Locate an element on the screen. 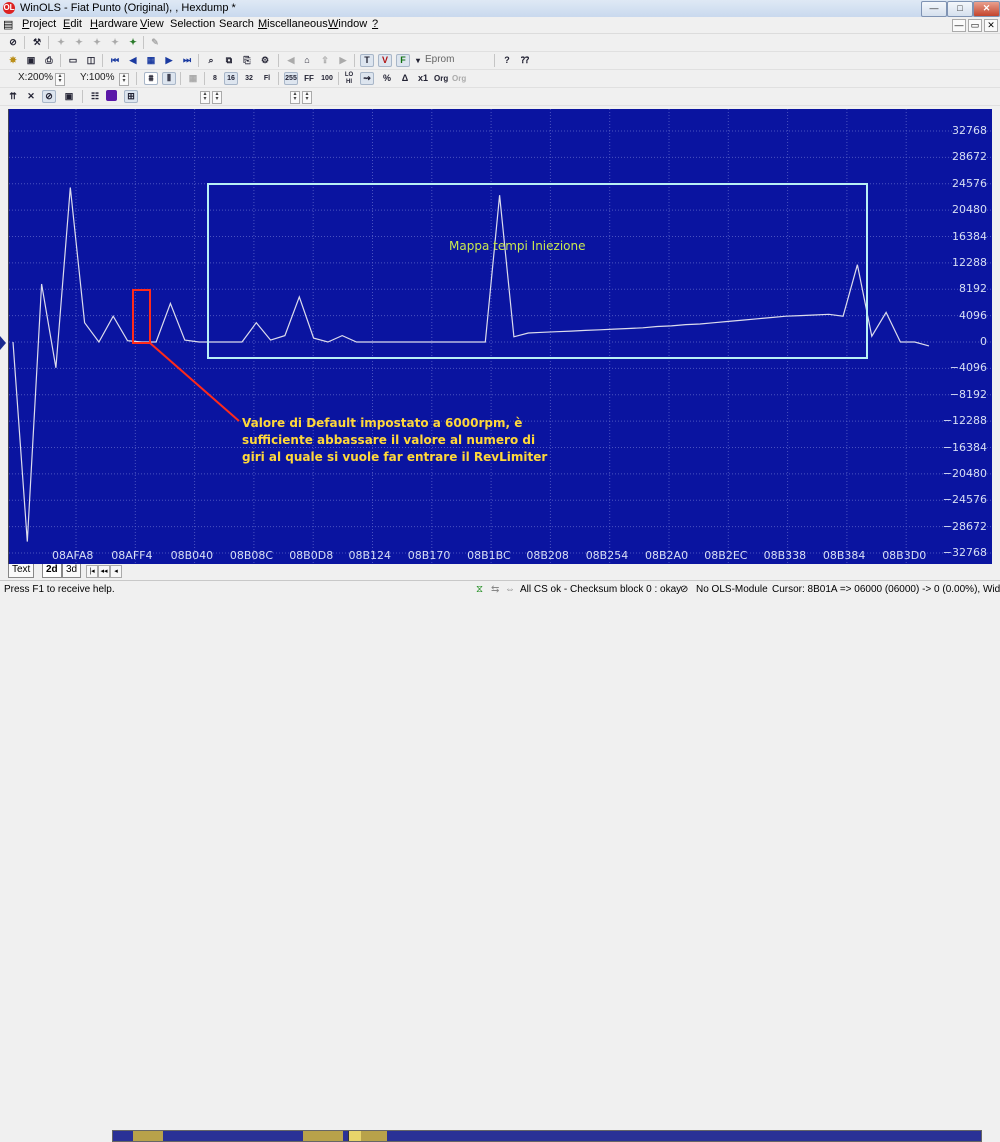 This screenshot has width=1000, height=1142. first-page-button: |◂ is located at coordinates (92, 571).